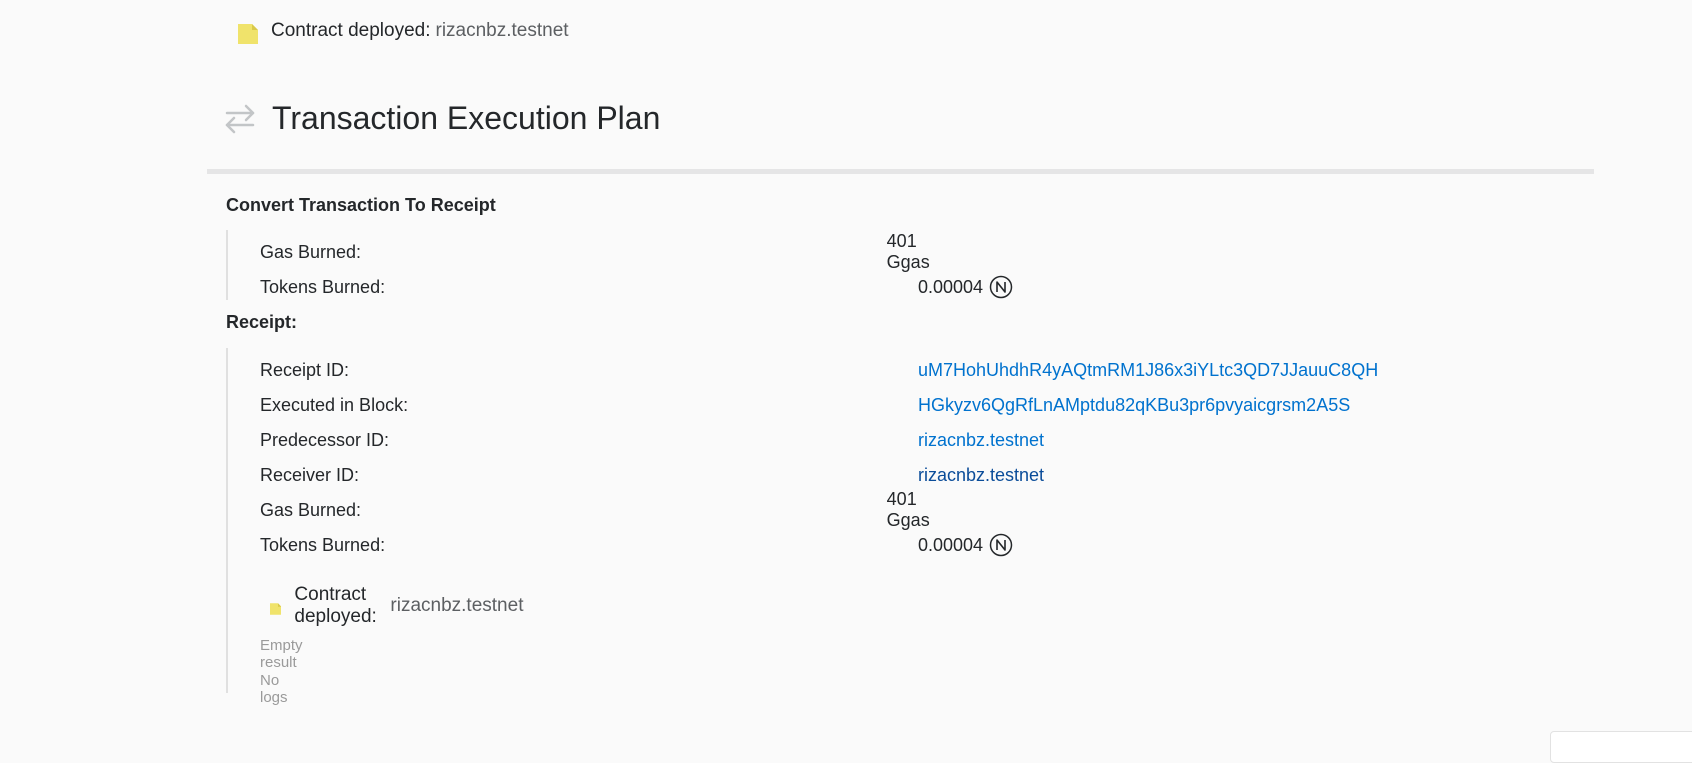 Image resolution: width=1692 pixels, height=763 pixels. Describe the element at coordinates (310, 474) in the screenshot. I see `receiver-label: Receiver ID:` at that location.